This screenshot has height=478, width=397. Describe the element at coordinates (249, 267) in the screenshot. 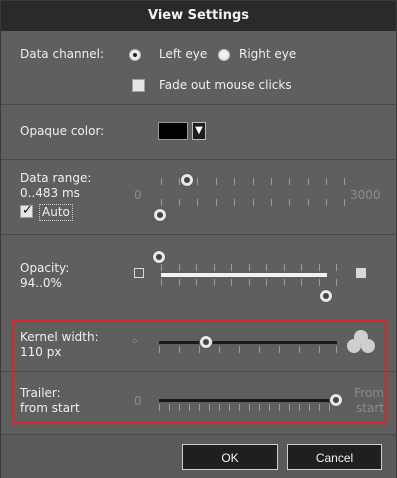

I see `opacity-ticks-top` at that location.